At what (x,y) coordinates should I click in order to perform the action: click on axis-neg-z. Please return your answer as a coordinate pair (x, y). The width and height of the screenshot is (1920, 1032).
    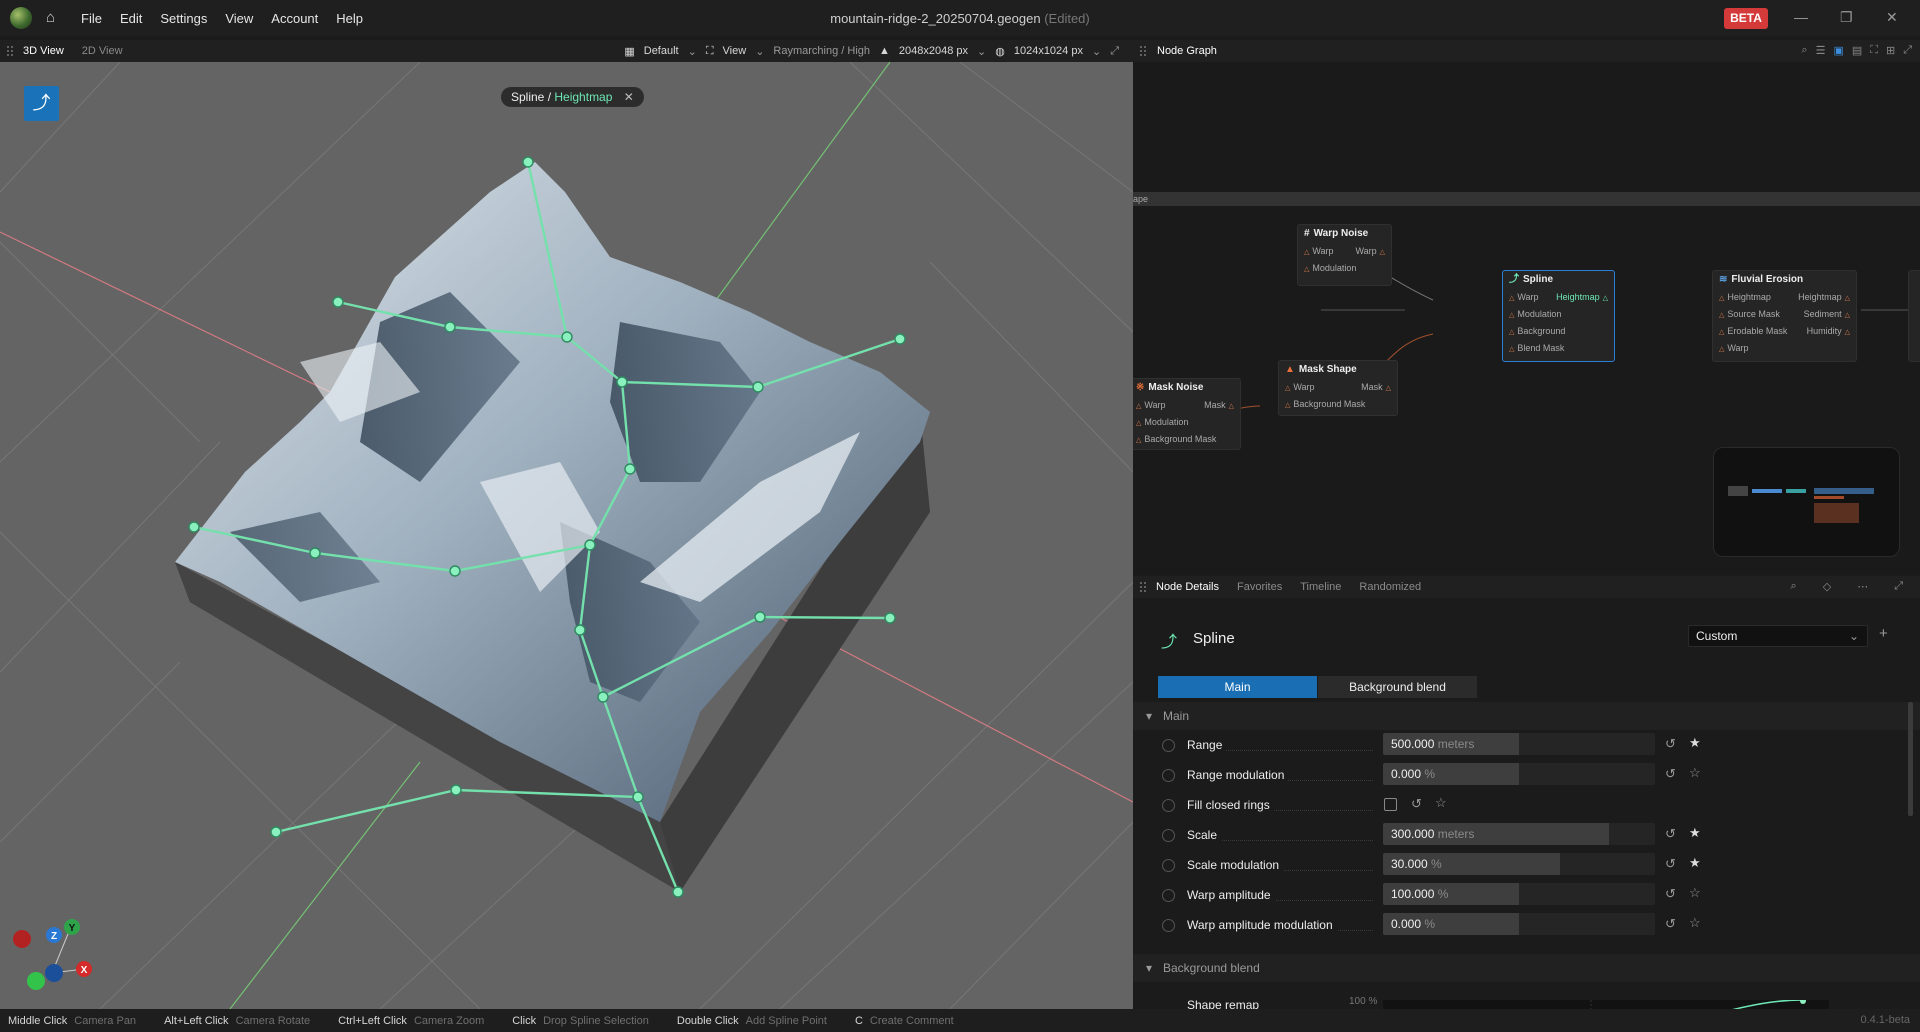
    Looking at the image, I should click on (54, 973).